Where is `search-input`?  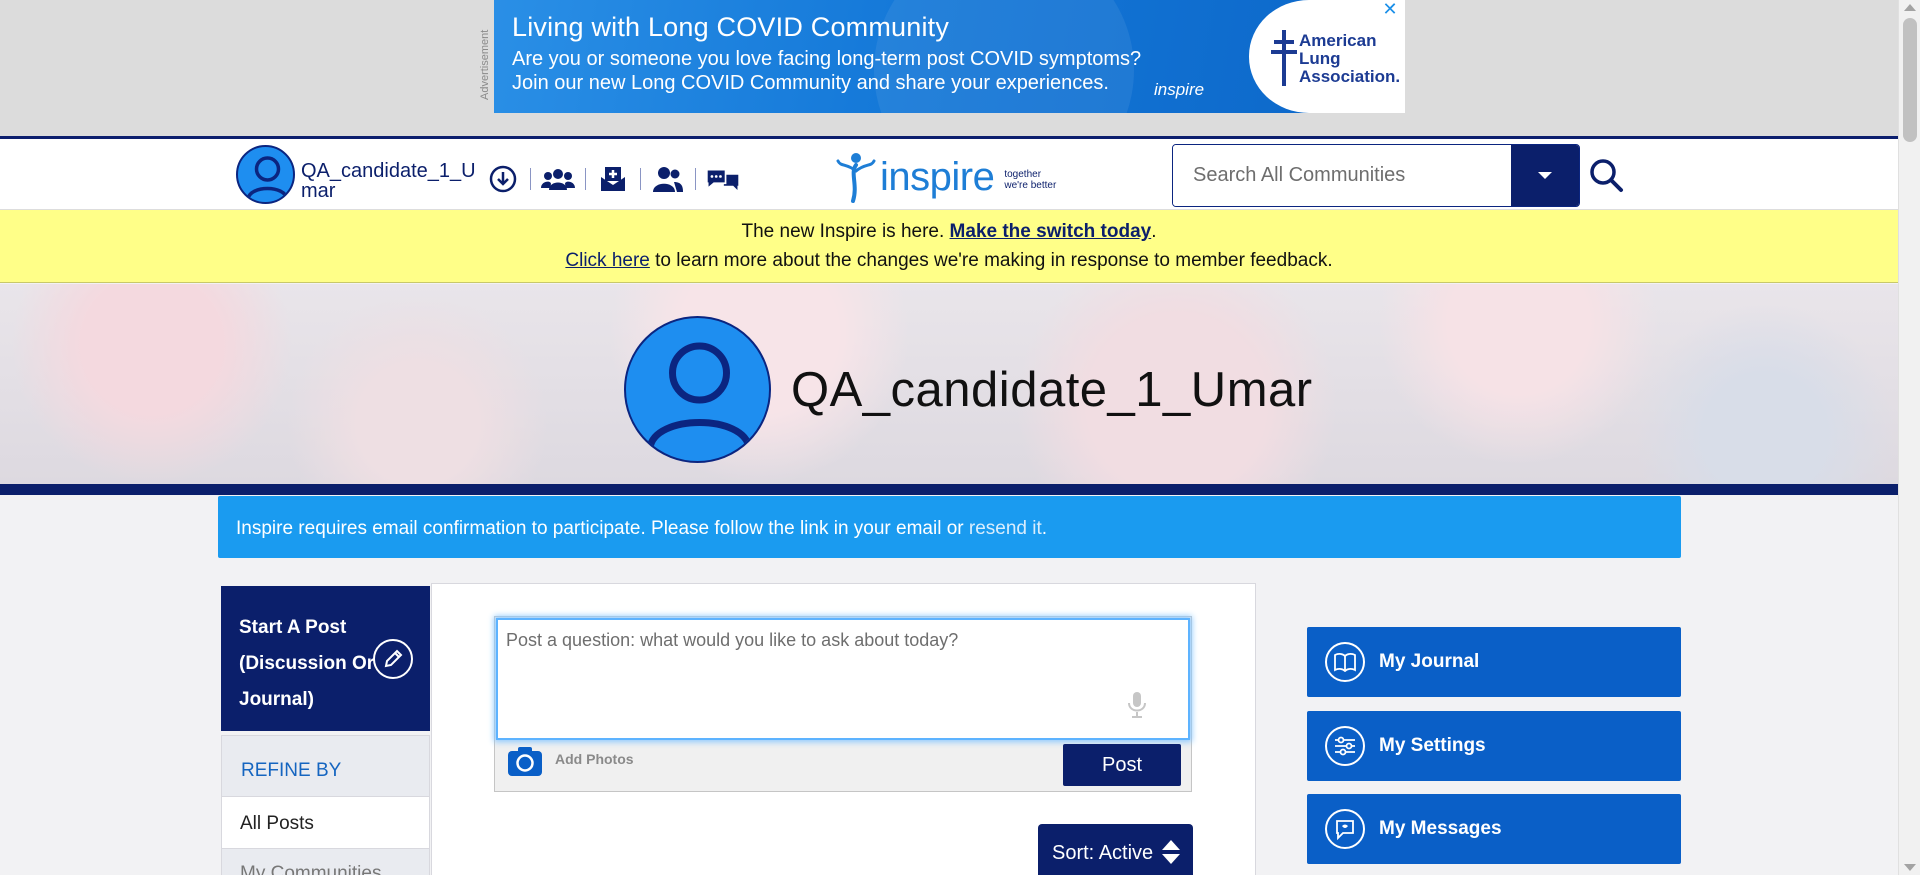
search-input is located at coordinates (1342, 175).